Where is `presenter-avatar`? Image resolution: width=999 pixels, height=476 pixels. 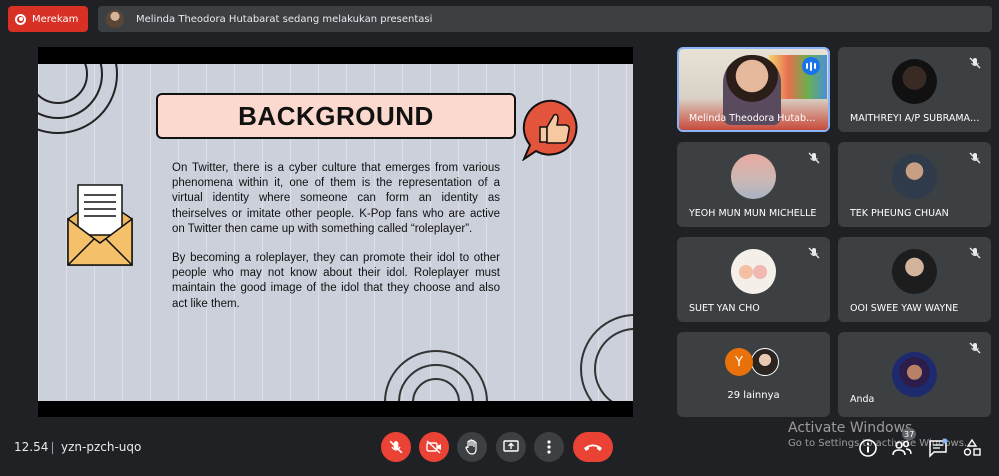 presenter-avatar is located at coordinates (115, 19).